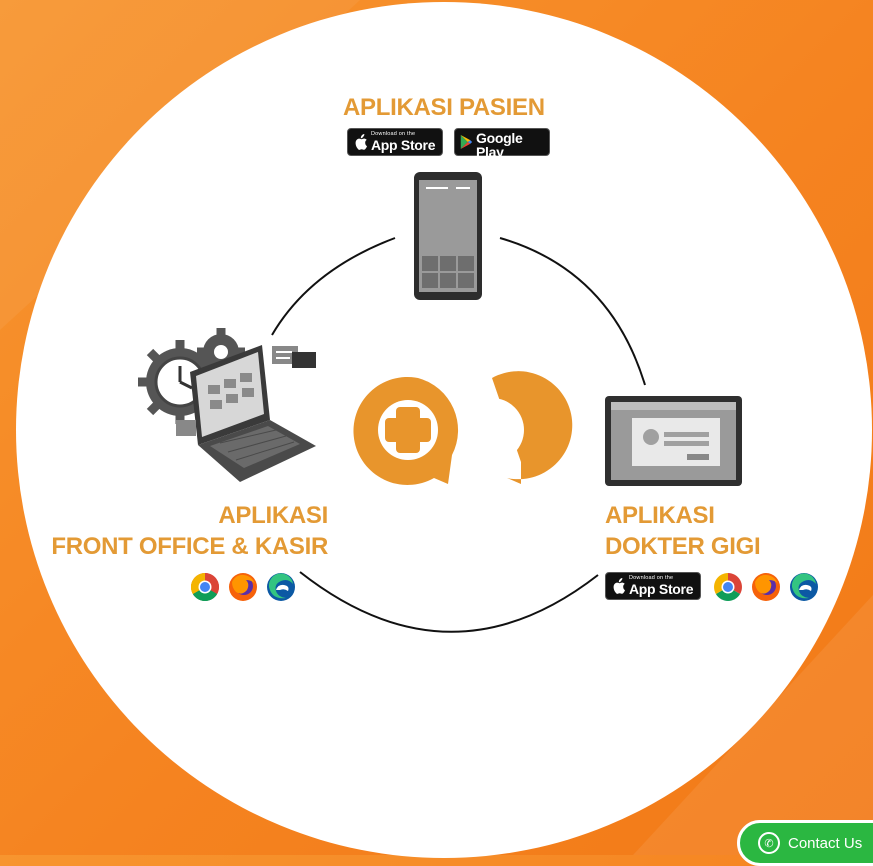 Image resolution: width=873 pixels, height=866 pixels. I want to click on smartphone-icon, so click(448, 236).